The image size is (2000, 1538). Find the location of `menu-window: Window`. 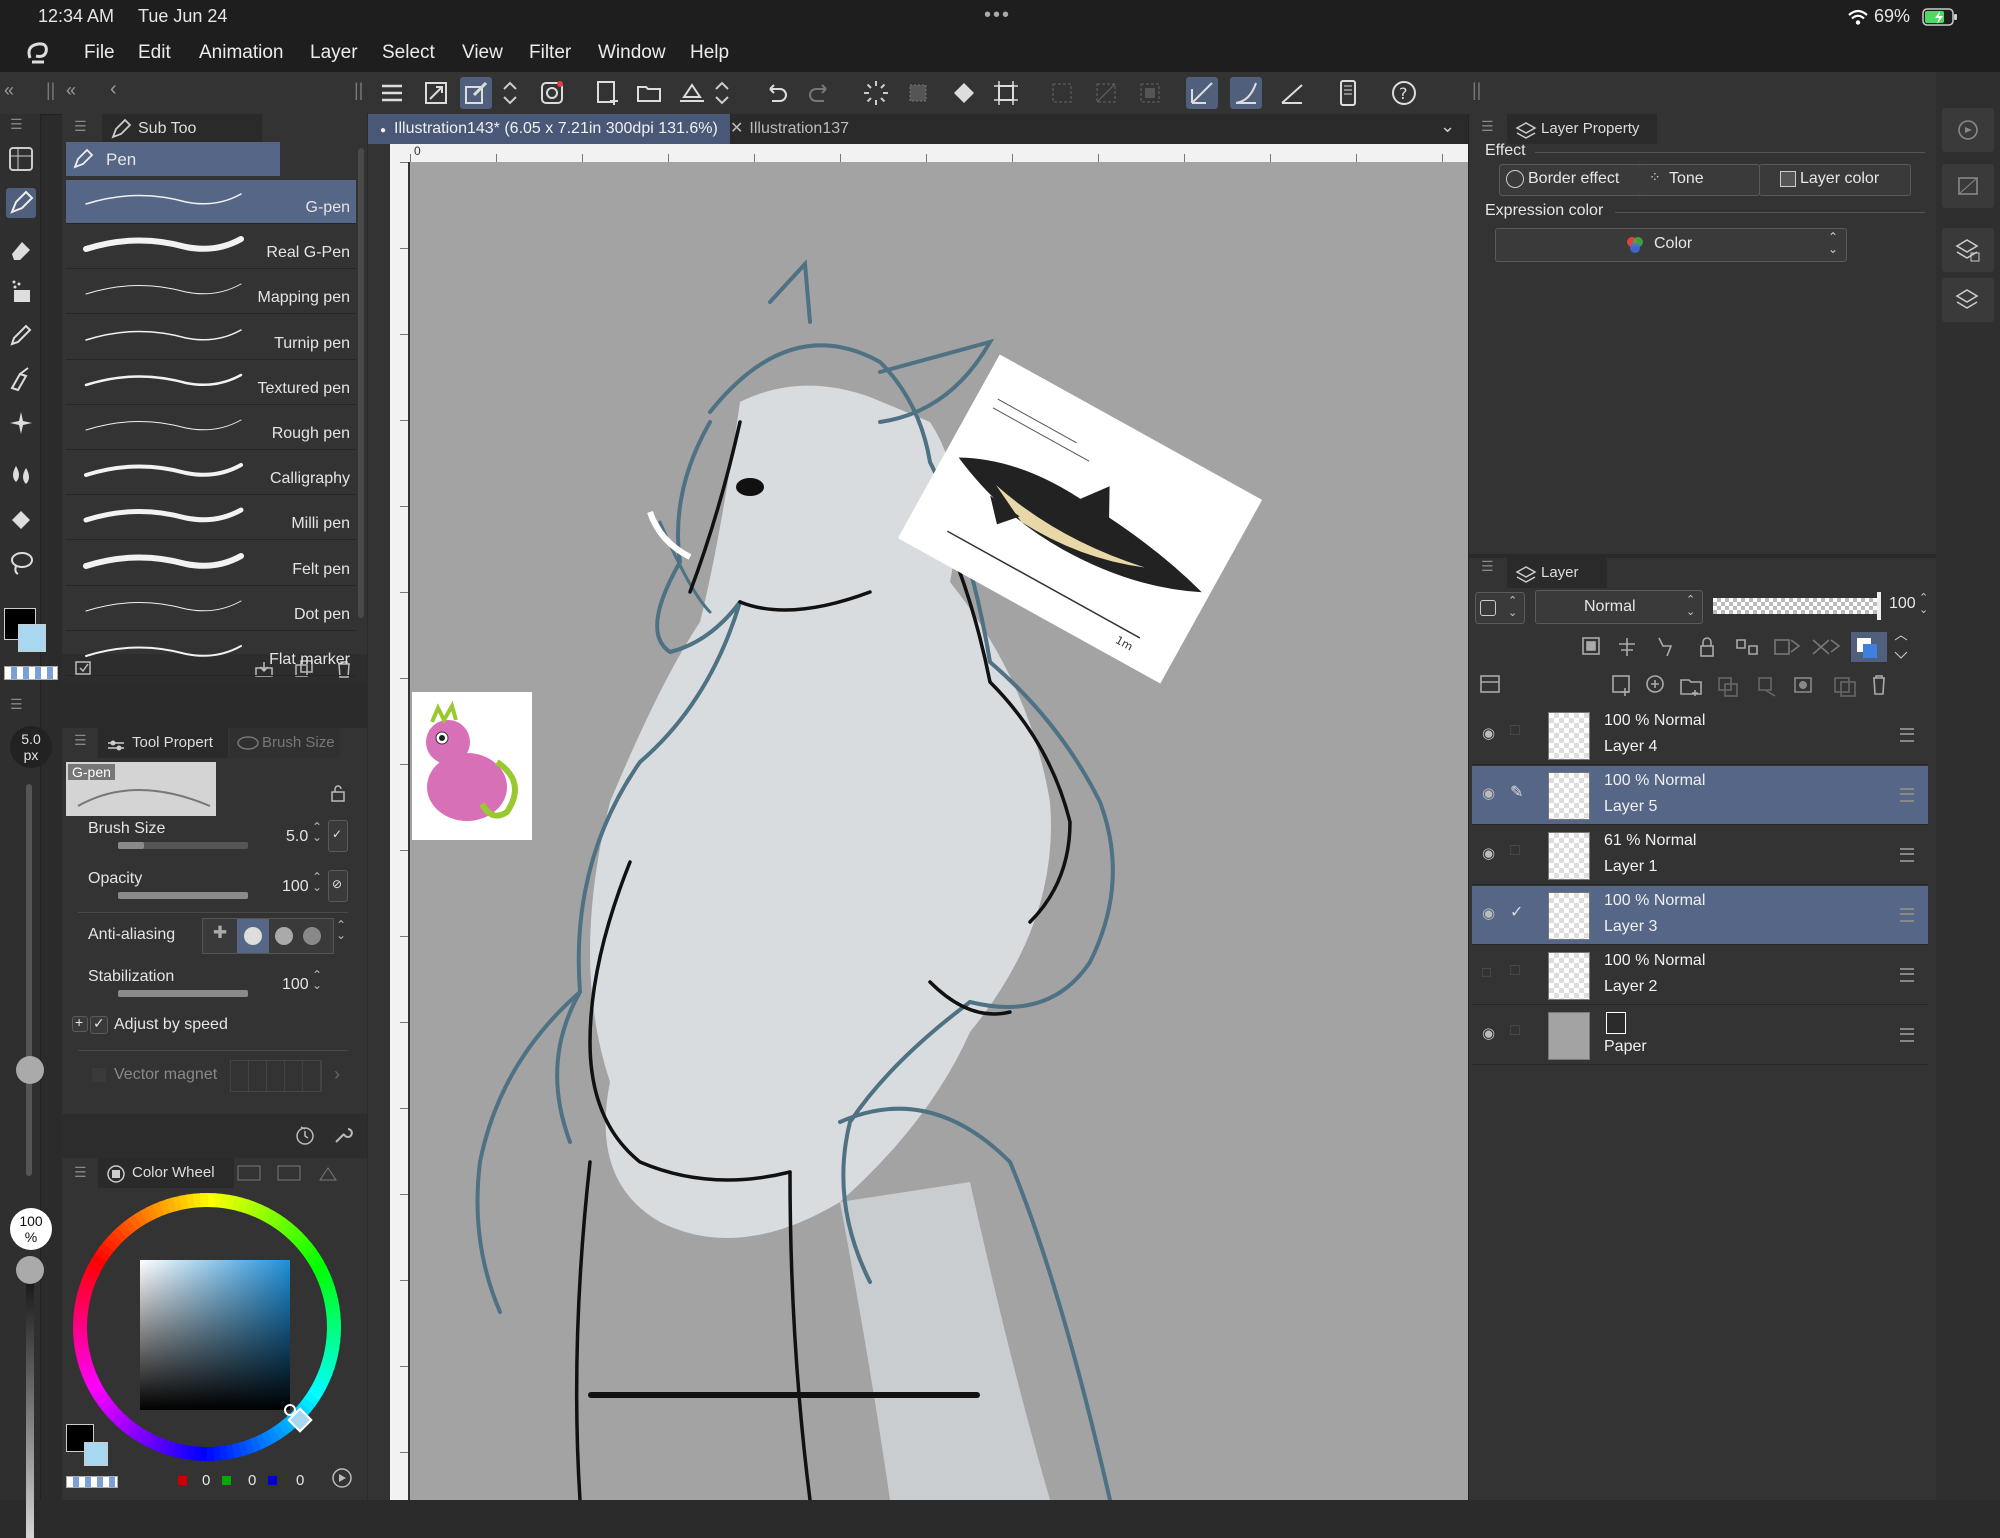

menu-window: Window is located at coordinates (632, 53).